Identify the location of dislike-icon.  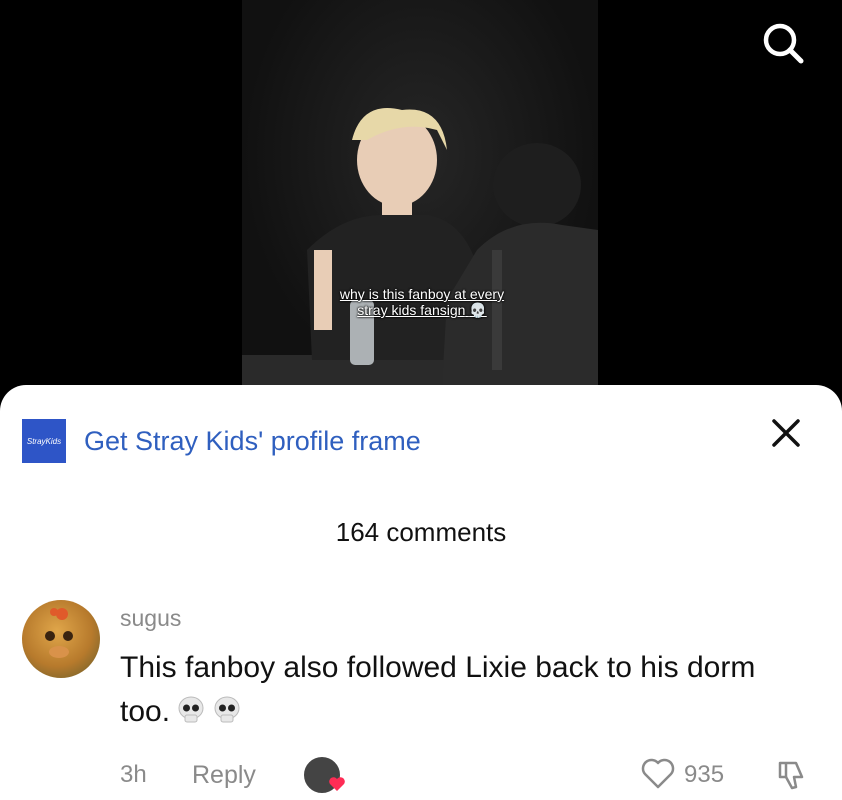
(791, 775).